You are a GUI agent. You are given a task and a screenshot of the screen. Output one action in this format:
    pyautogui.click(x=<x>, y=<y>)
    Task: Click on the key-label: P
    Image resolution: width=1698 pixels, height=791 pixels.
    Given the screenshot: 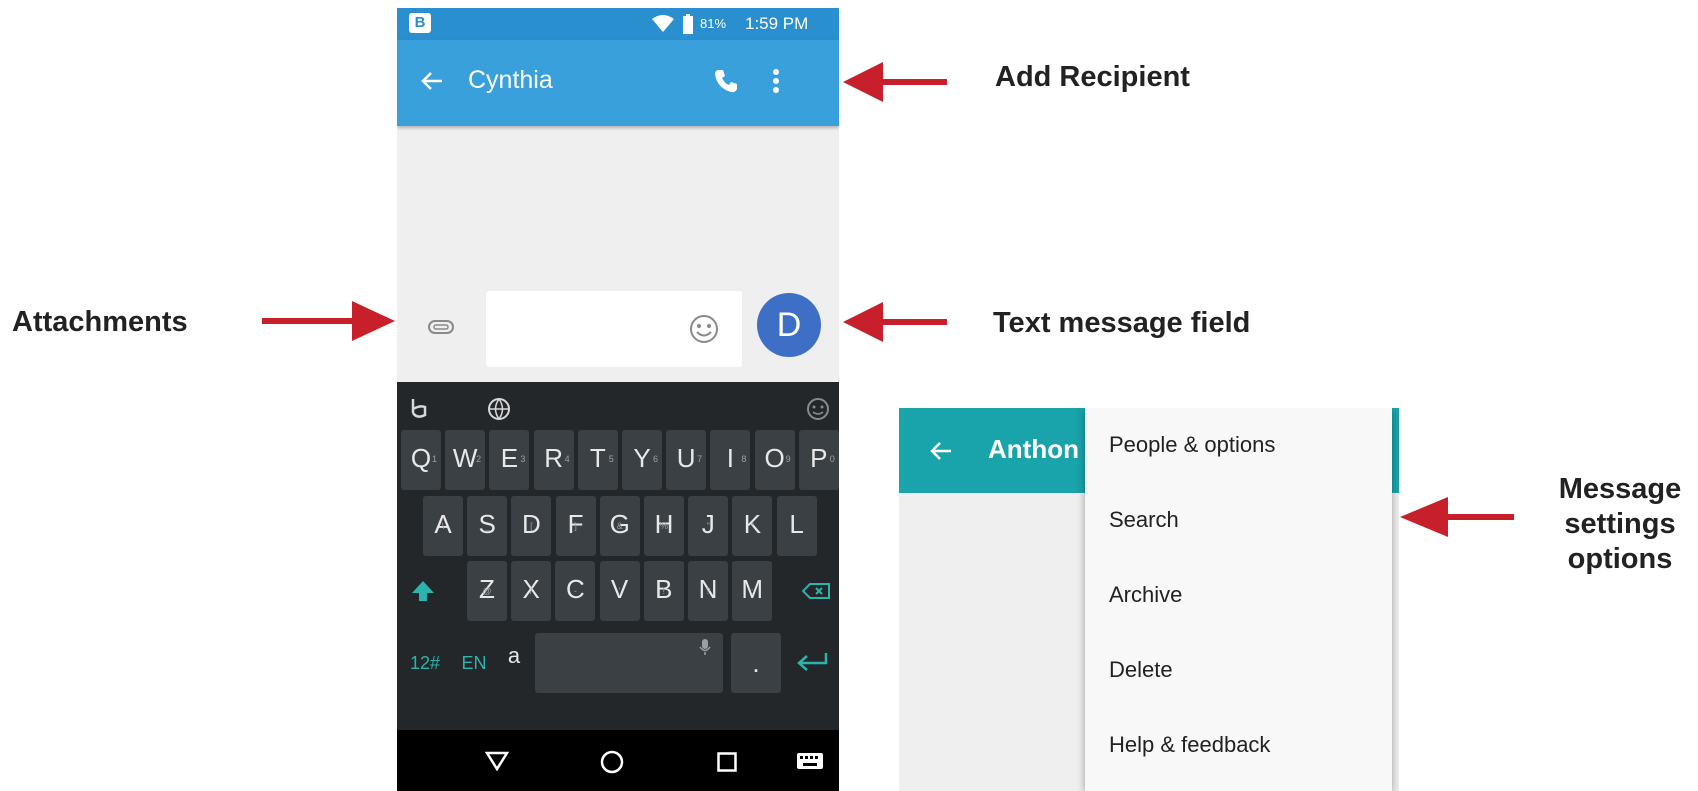 What is the action you would take?
    pyautogui.click(x=819, y=458)
    